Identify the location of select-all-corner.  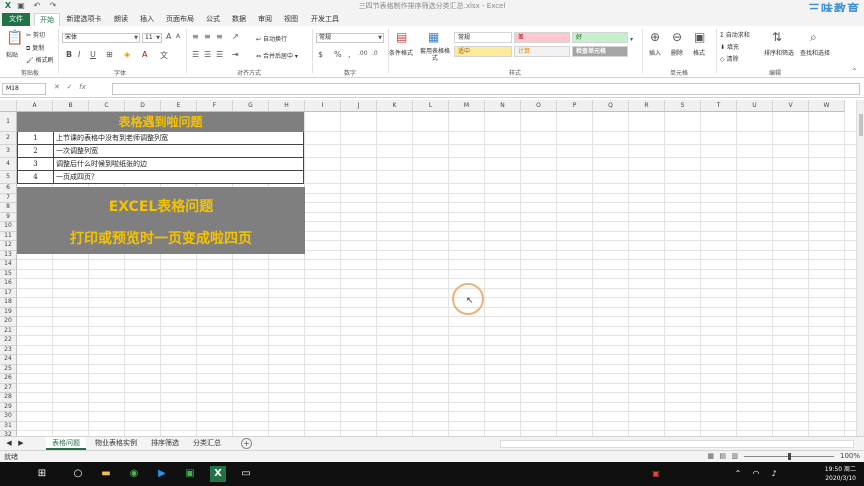
(8, 106).